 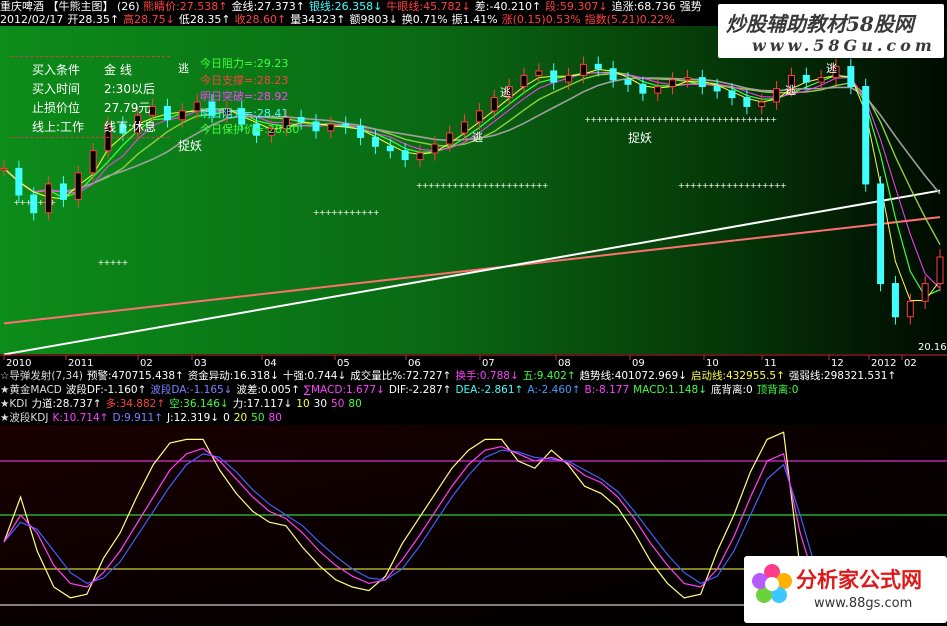 I want to click on indicator-item: 顶背离:0, so click(x=777, y=390).